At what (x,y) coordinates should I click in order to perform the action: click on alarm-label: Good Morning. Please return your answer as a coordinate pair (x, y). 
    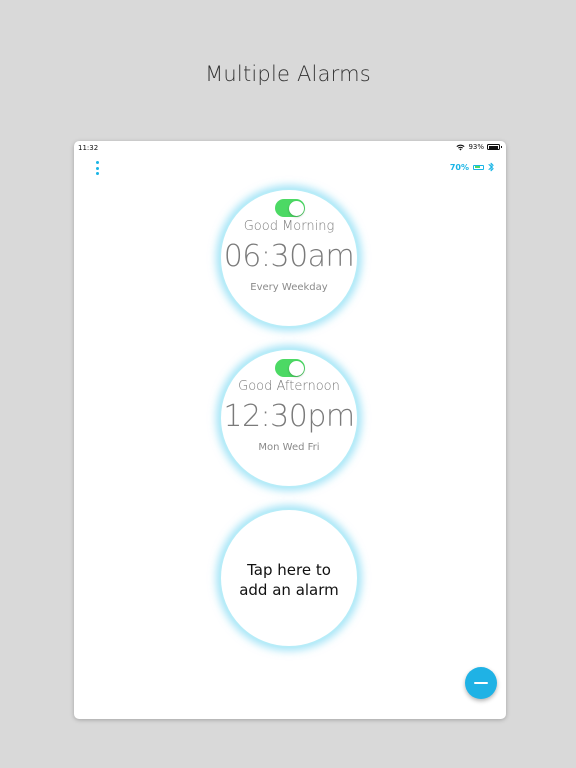
    Looking at the image, I should click on (289, 226).